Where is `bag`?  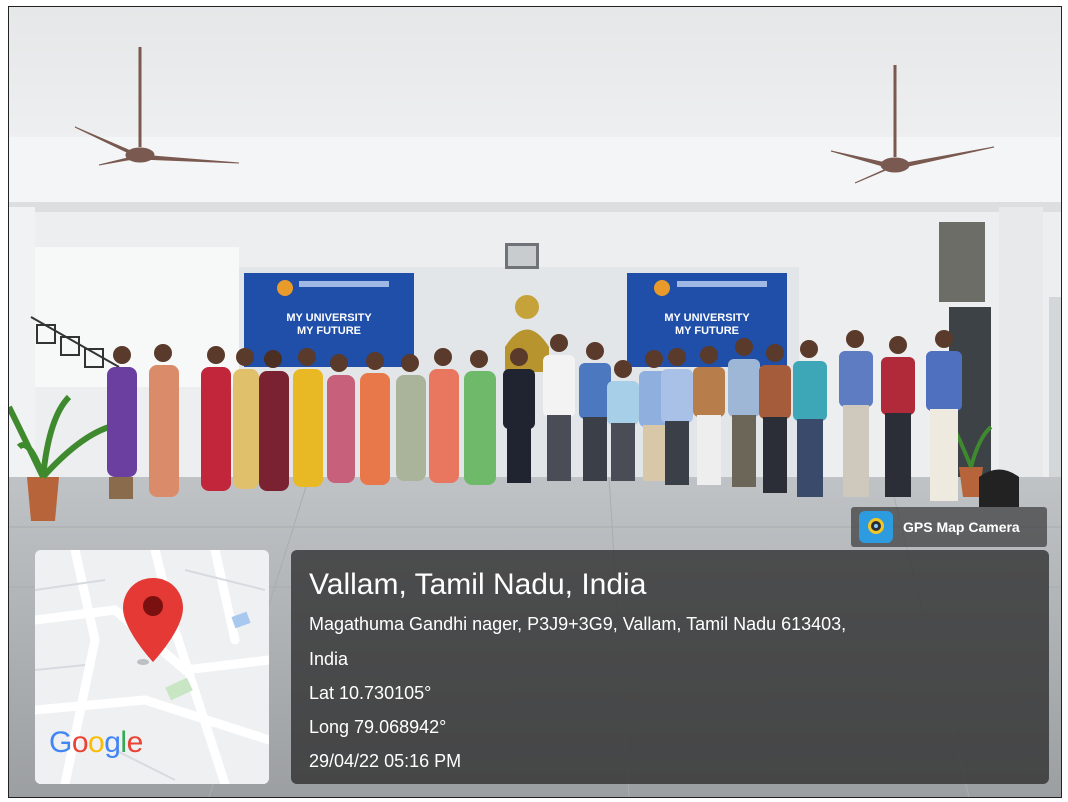
bag is located at coordinates (999, 488).